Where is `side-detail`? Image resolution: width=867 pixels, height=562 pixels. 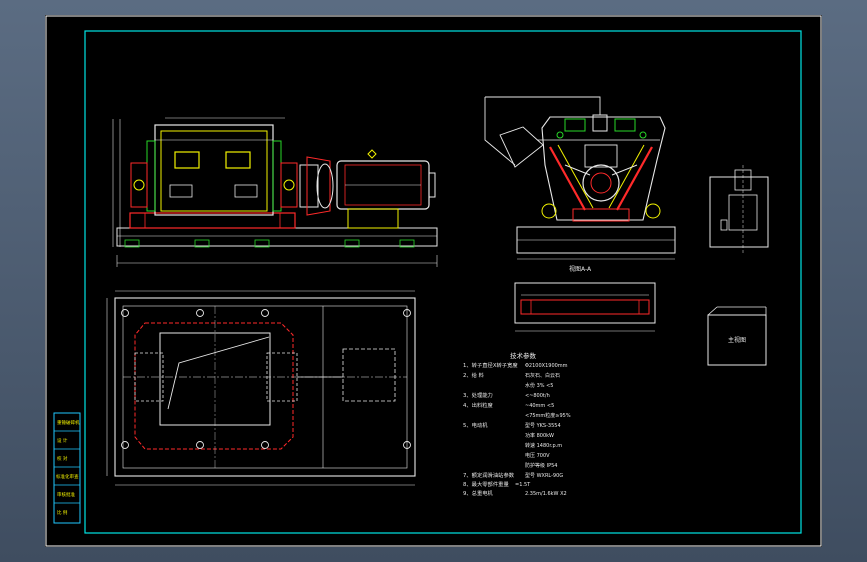
side-detail is located at coordinates (739, 210).